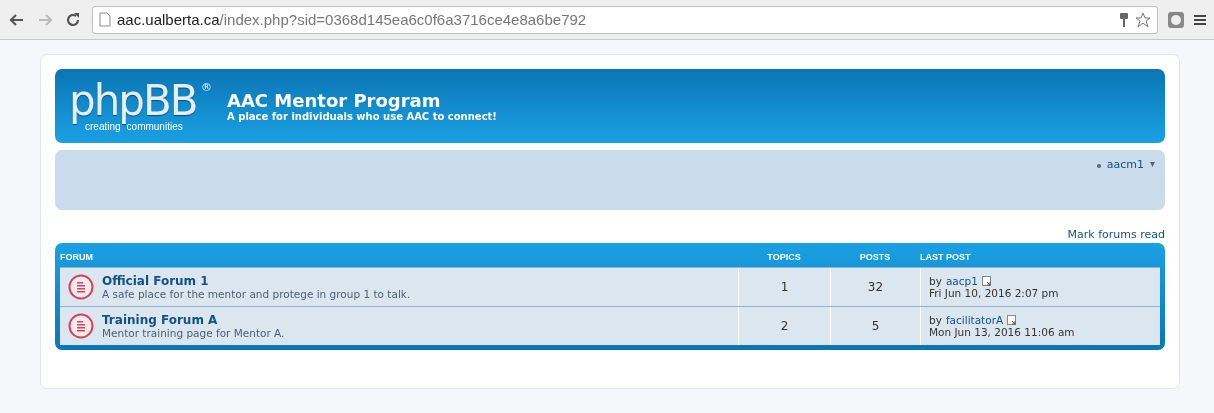 The height and width of the screenshot is (413, 1214). I want to click on site-title: AAC Mentor Program, so click(334, 100).